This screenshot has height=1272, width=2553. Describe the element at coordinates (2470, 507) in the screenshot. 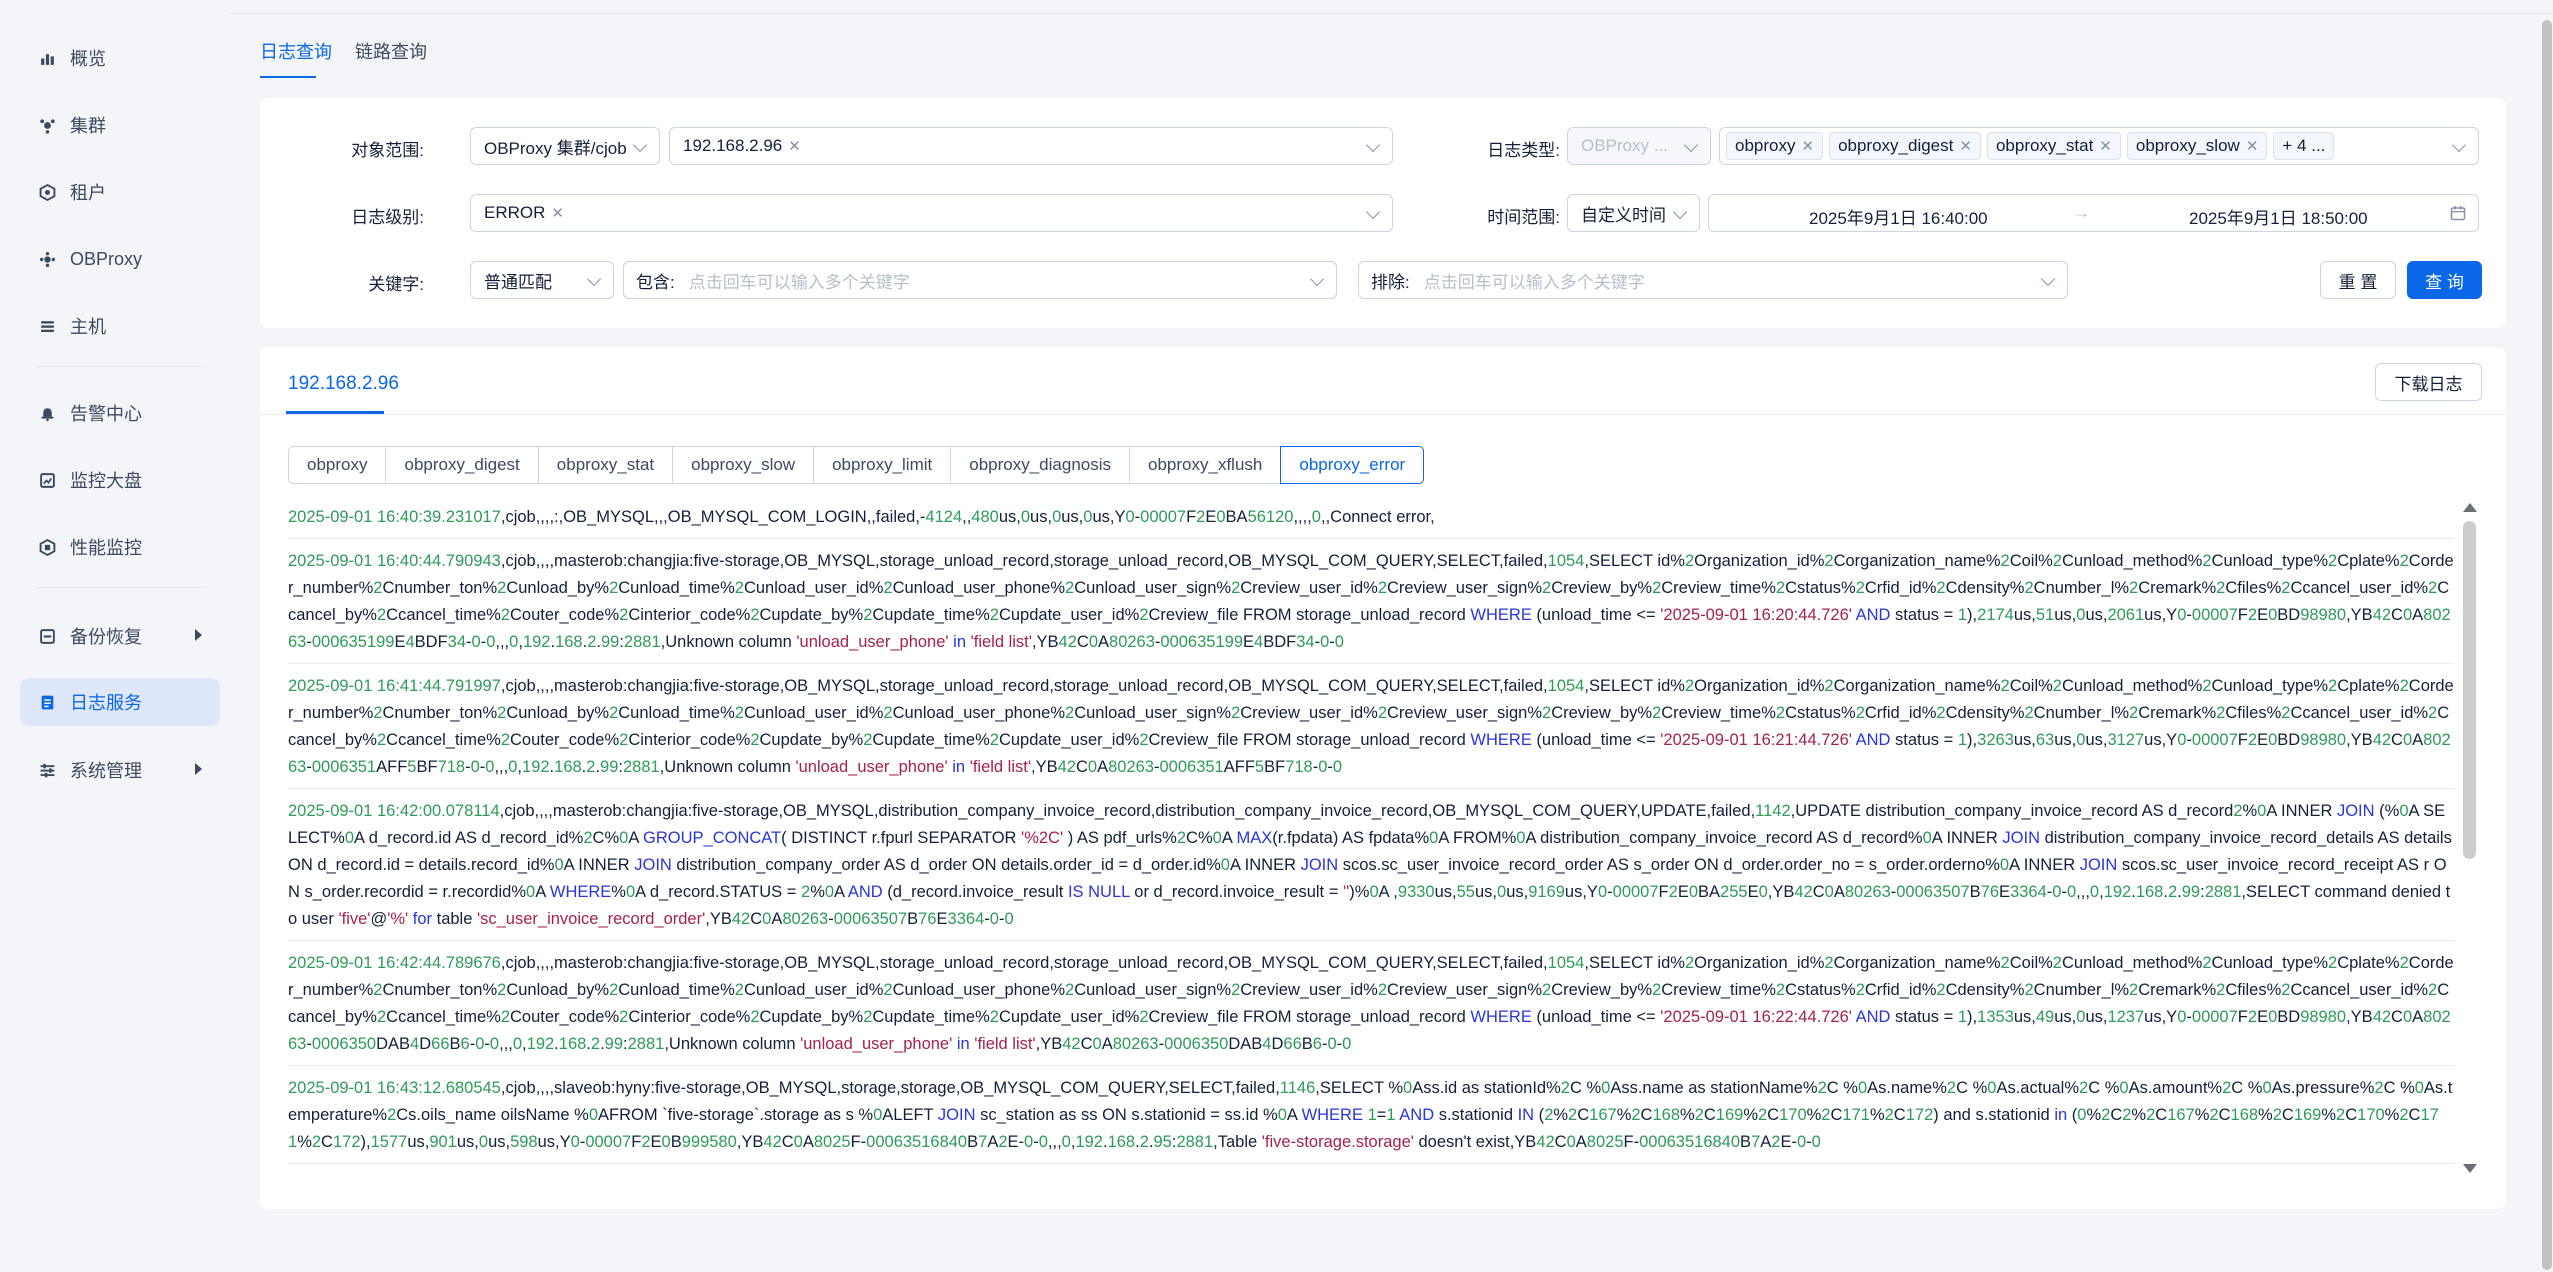

I see `scroll-up-icon` at that location.